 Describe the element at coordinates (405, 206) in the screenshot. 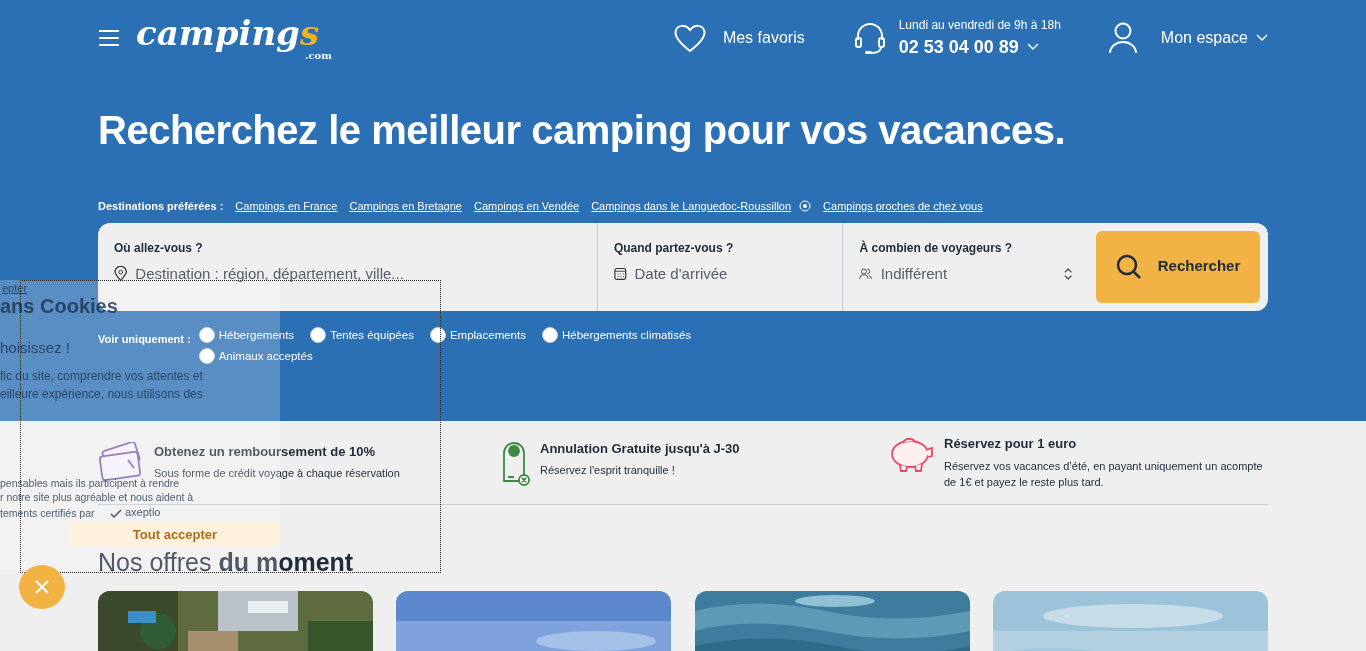

I see `destination-link: Campings en Bretagne` at that location.